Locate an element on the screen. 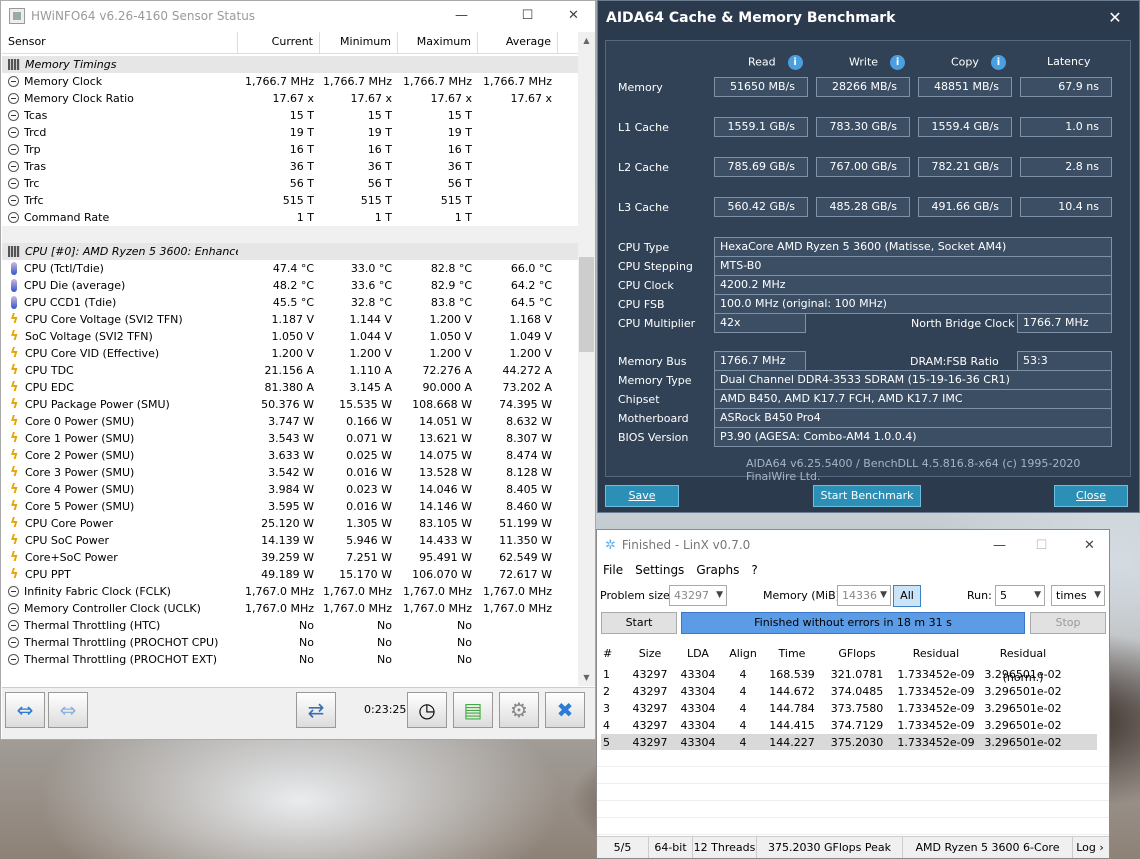 The image size is (1140, 859). menu-settings: Settings is located at coordinates (659, 570).